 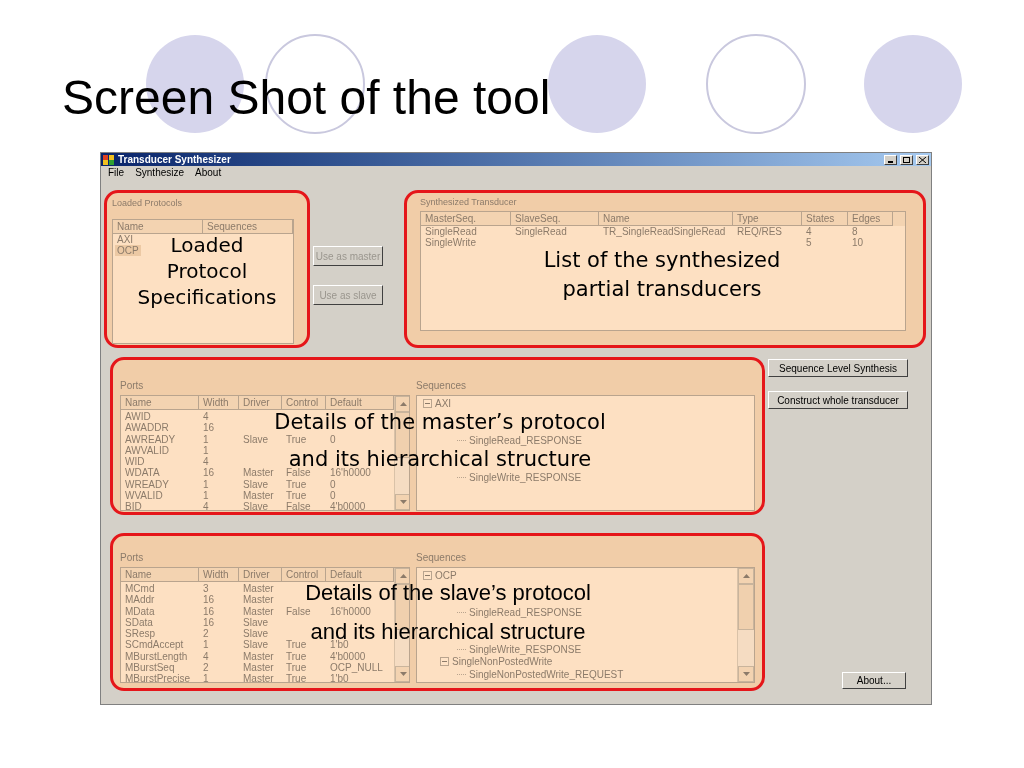 What do you see at coordinates (116, 172) in the screenshot?
I see `menu-item: File` at bounding box center [116, 172].